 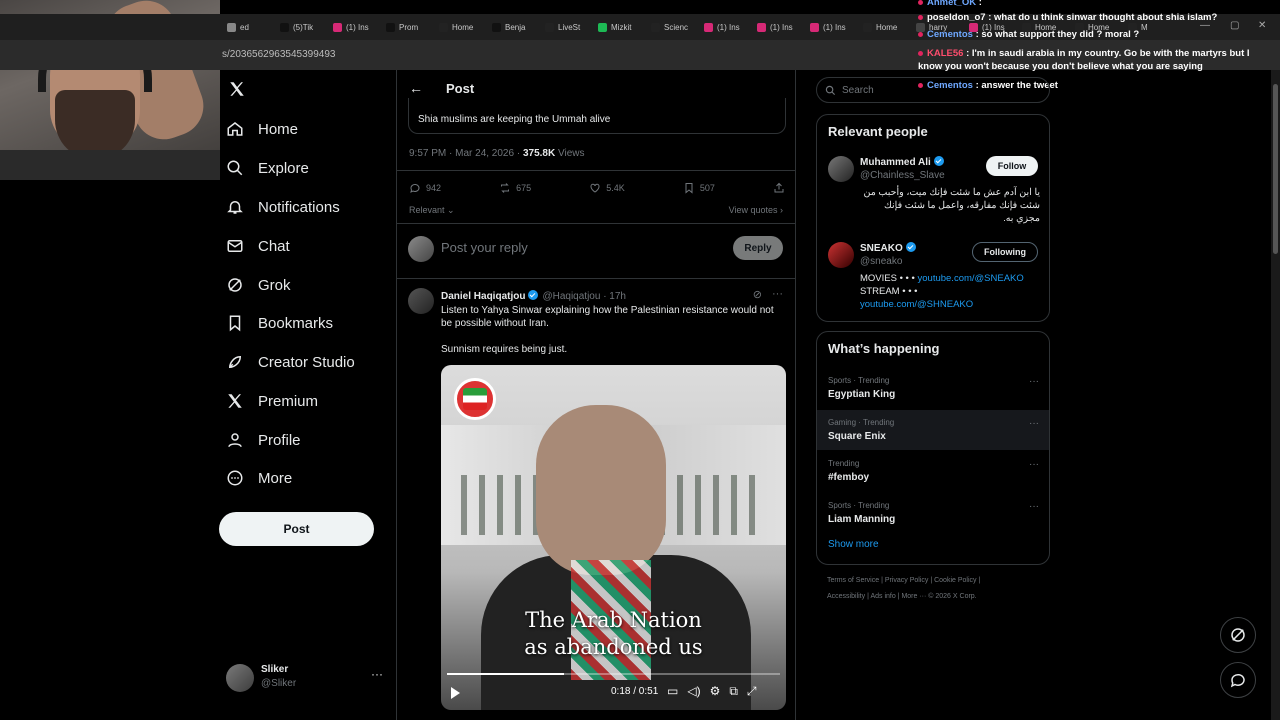 I want to click on settings-gear-icon: ⚙, so click(x=715, y=691).